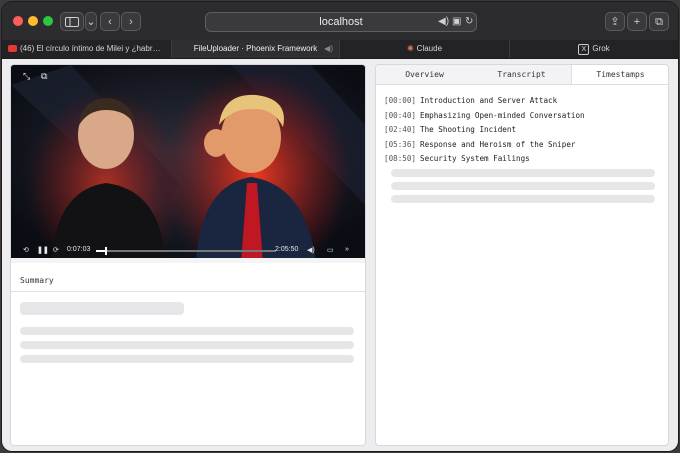 This screenshot has height=453, width=680. I want to click on grok-icon: X, so click(584, 49).